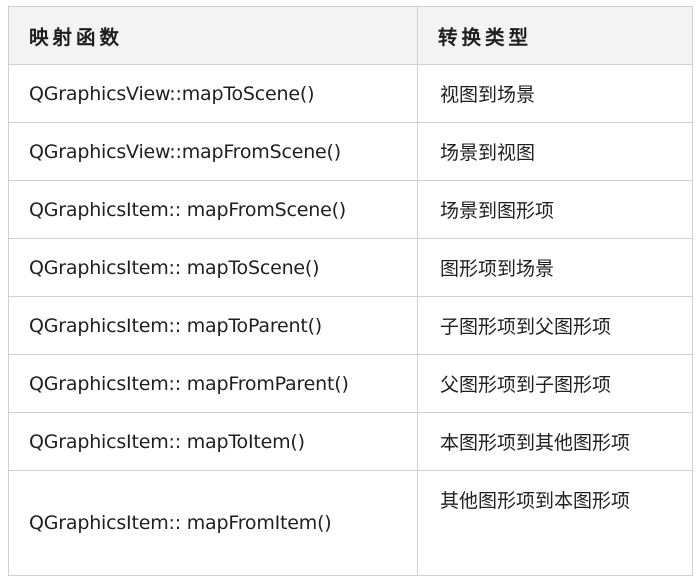 The height and width of the screenshot is (576, 698). I want to click on header-conversion-type: 转换类型, so click(555, 35).